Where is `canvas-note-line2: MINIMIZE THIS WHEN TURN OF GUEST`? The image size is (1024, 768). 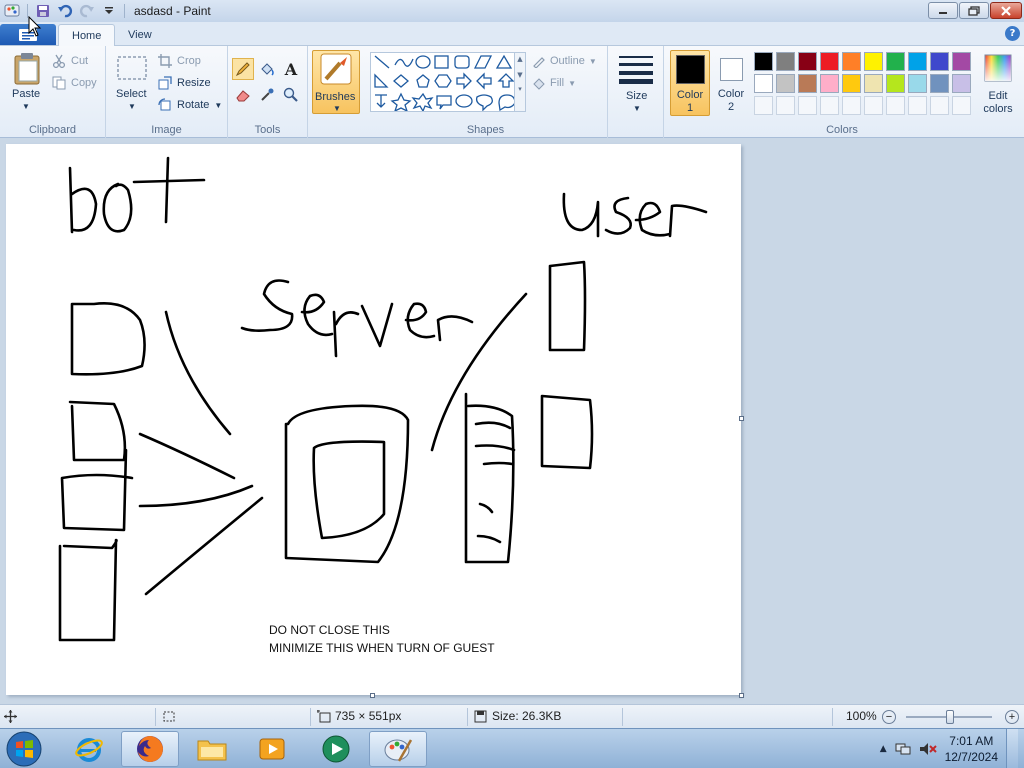 canvas-note-line2: MINIMIZE THIS WHEN TURN OF GUEST is located at coordinates (382, 648).